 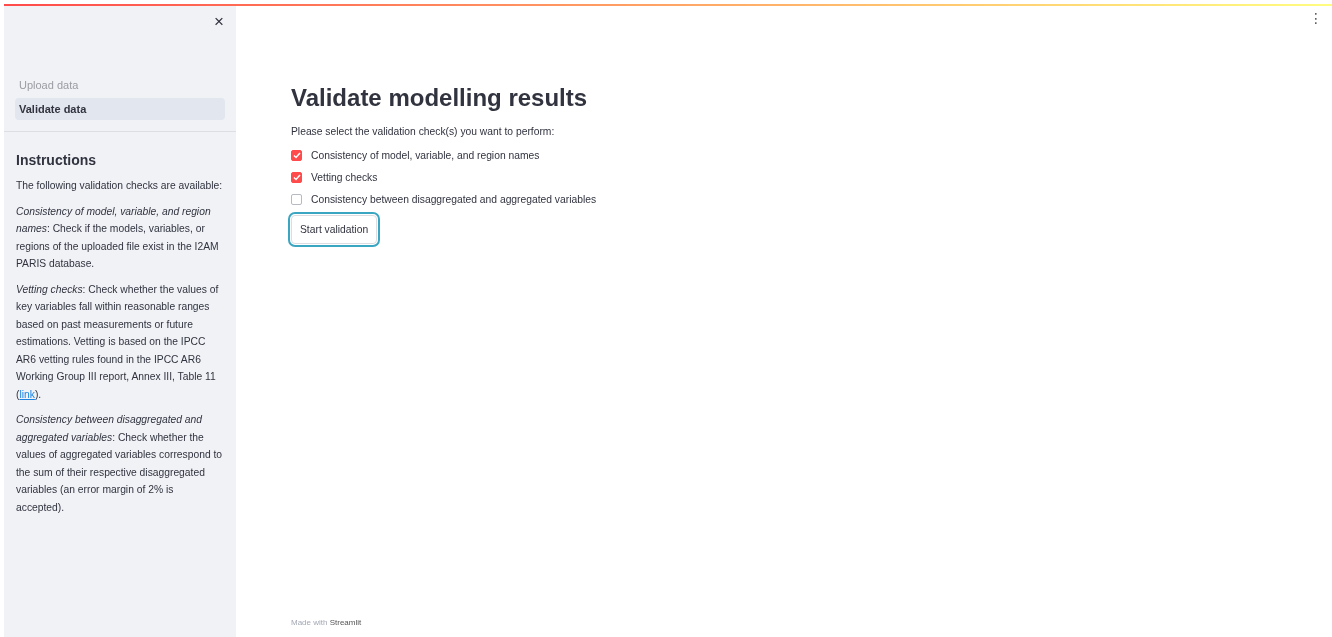 I want to click on instruction-paragraph: Consistency between disaggregated and aggregated variables: Check whether the values of aggregated variables correspond to the sum of their respective disaggregated variables (an error margin of 2% is accepted)., so click(x=120, y=464).